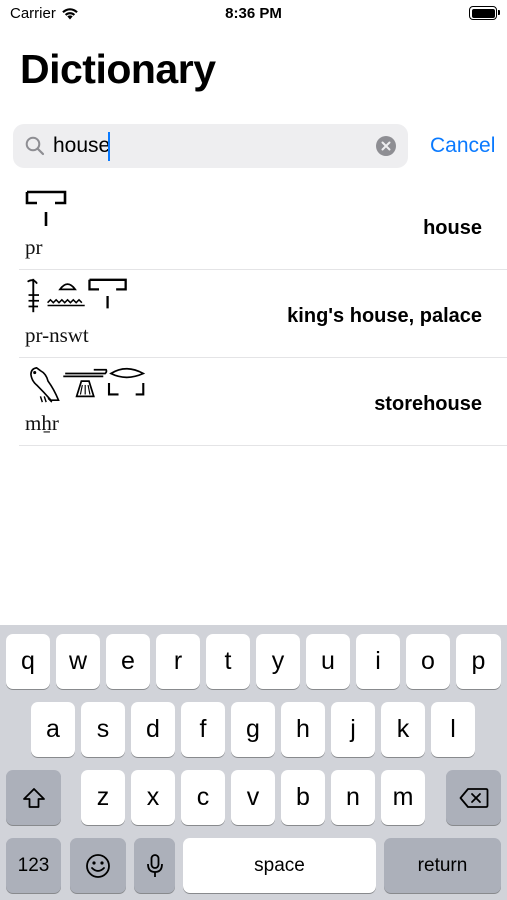 This screenshot has height=900, width=507. What do you see at coordinates (77, 295) in the screenshot?
I see `pr-nswt-glyphs` at bounding box center [77, 295].